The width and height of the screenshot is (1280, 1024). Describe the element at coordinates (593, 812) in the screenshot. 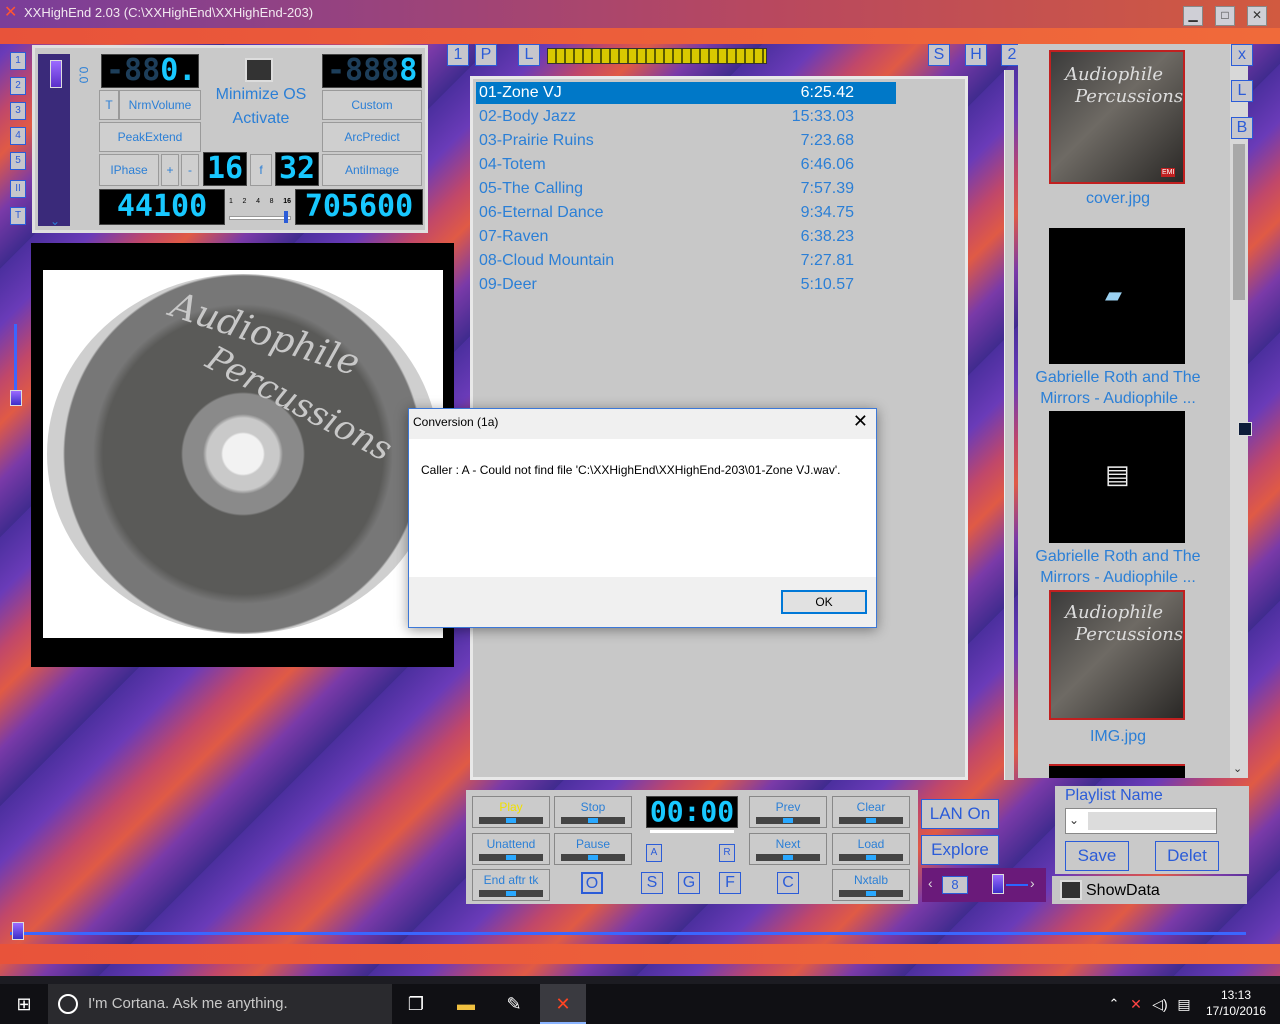

I see `stop-button: Stop` at that location.